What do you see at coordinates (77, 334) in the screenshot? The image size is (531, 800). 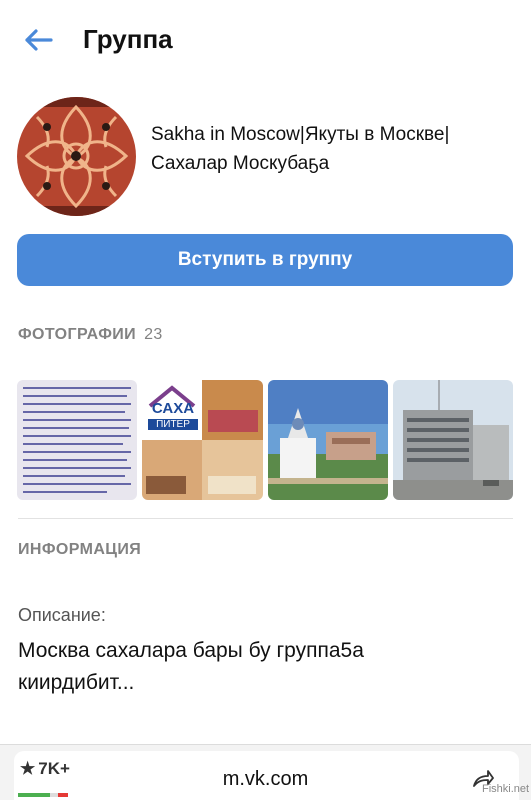 I see `photos-heading-label: ФОТОГРАФИИ` at bounding box center [77, 334].